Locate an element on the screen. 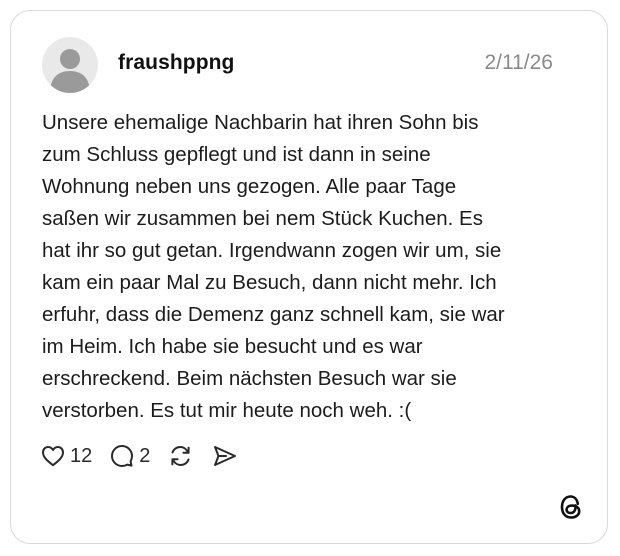 The height and width of the screenshot is (556, 620). speech-bubble-icon is located at coordinates (122, 456).